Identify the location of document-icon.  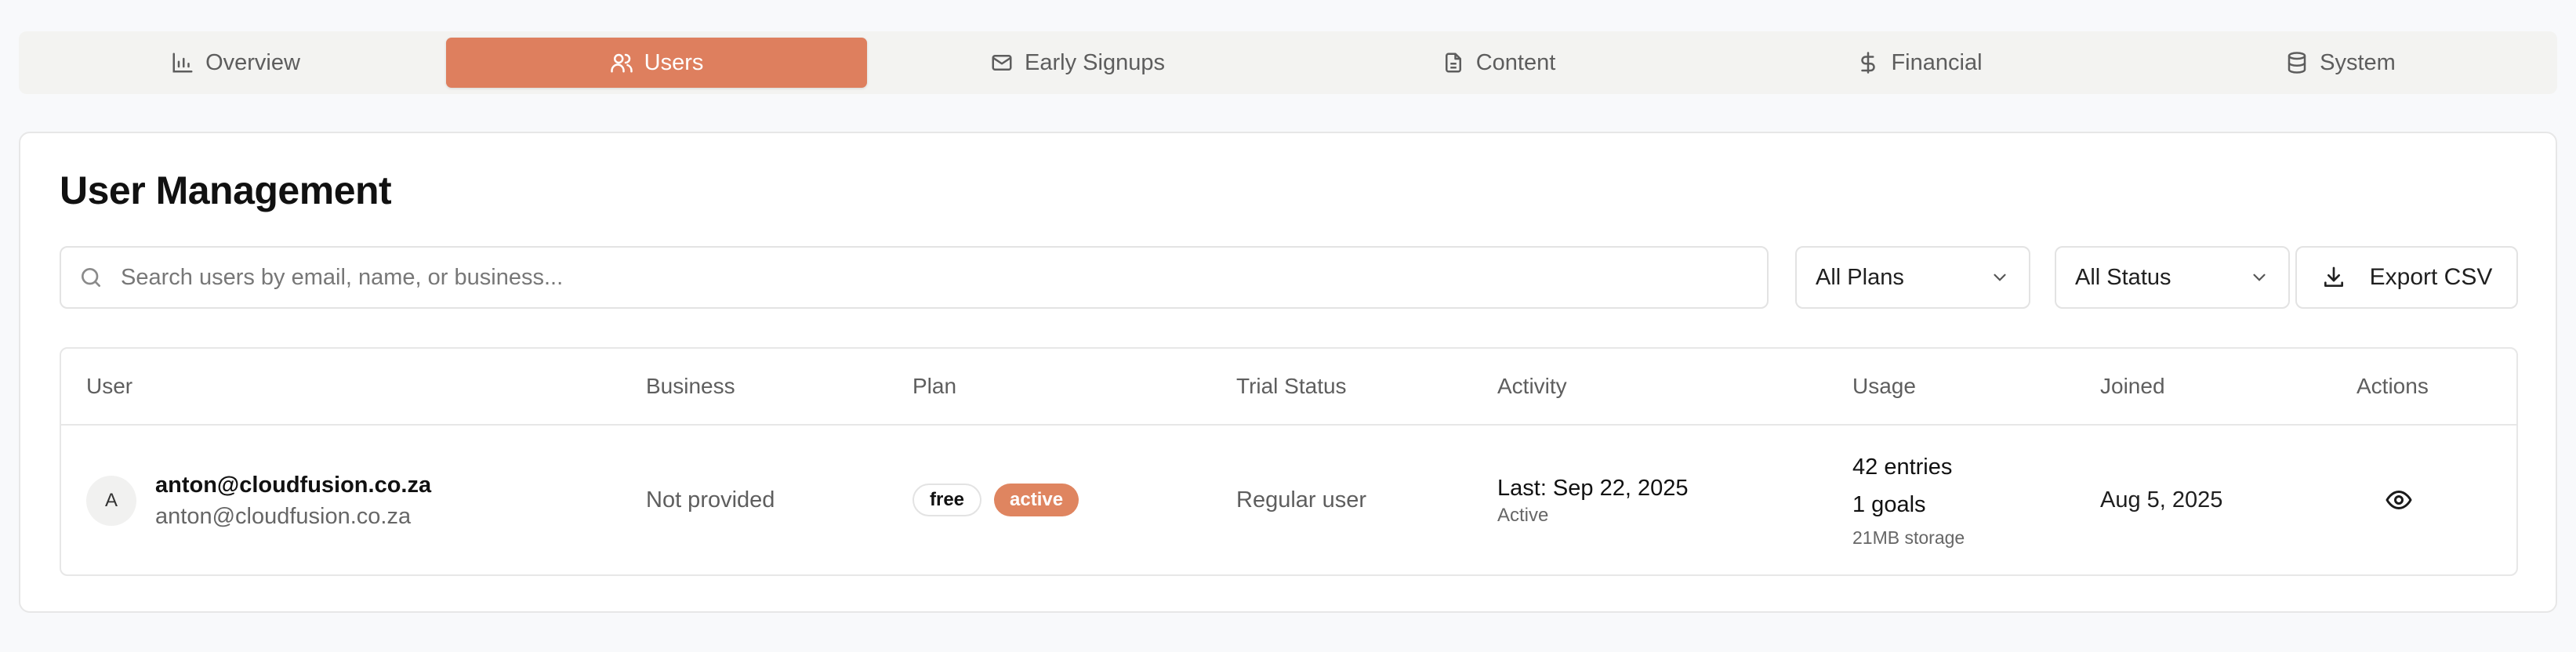
(1453, 63).